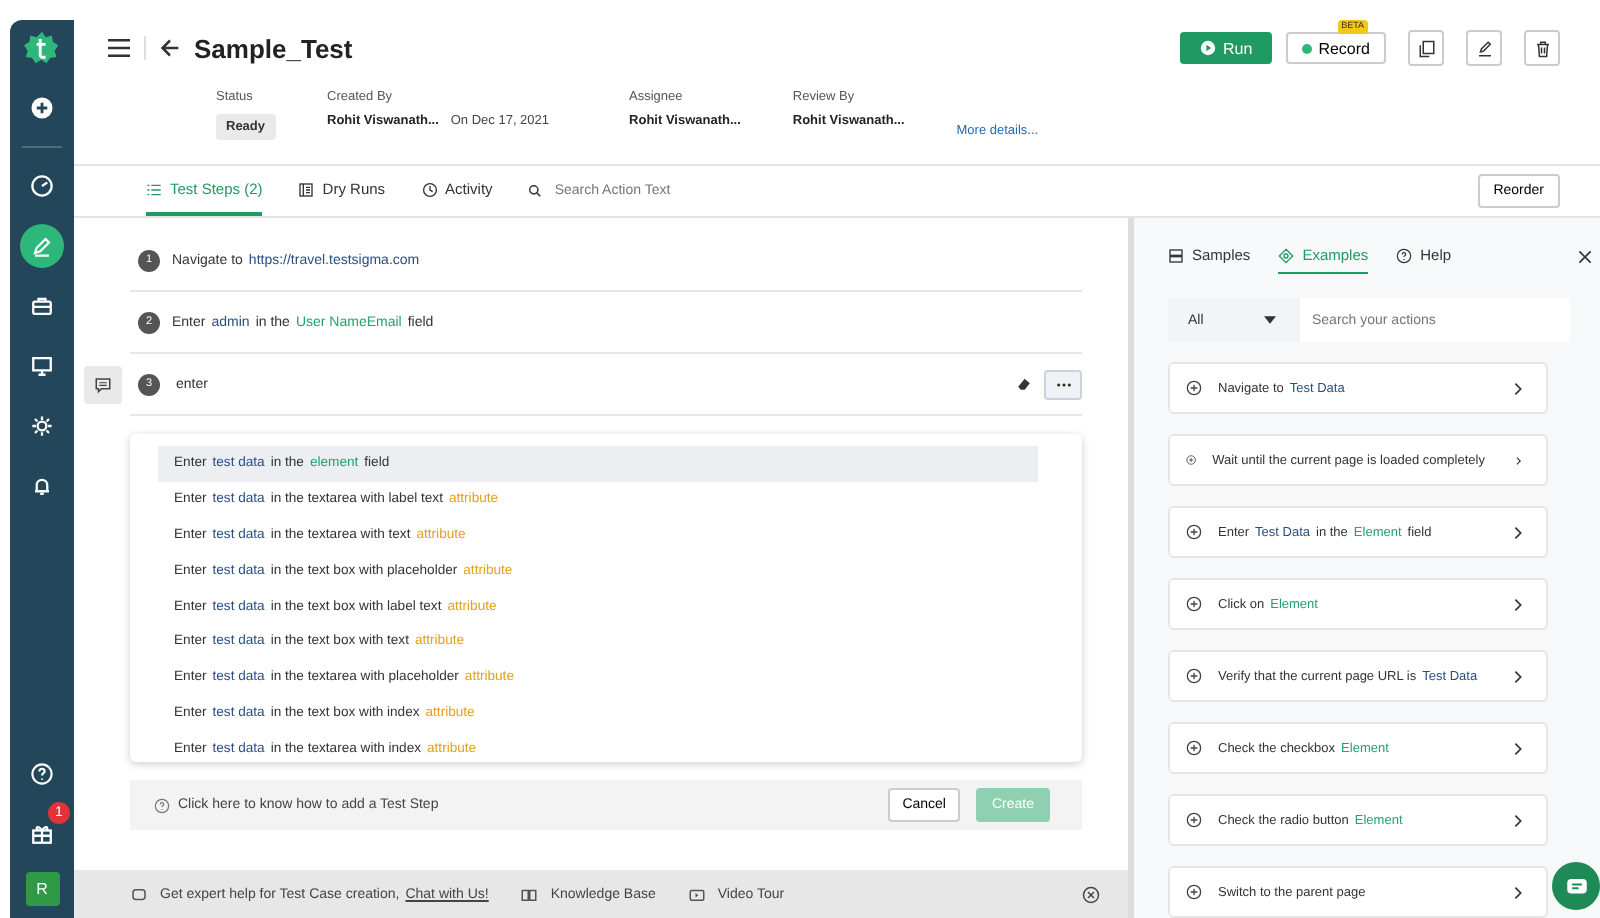  What do you see at coordinates (1063, 384) in the screenshot?
I see `more-icon` at bounding box center [1063, 384].